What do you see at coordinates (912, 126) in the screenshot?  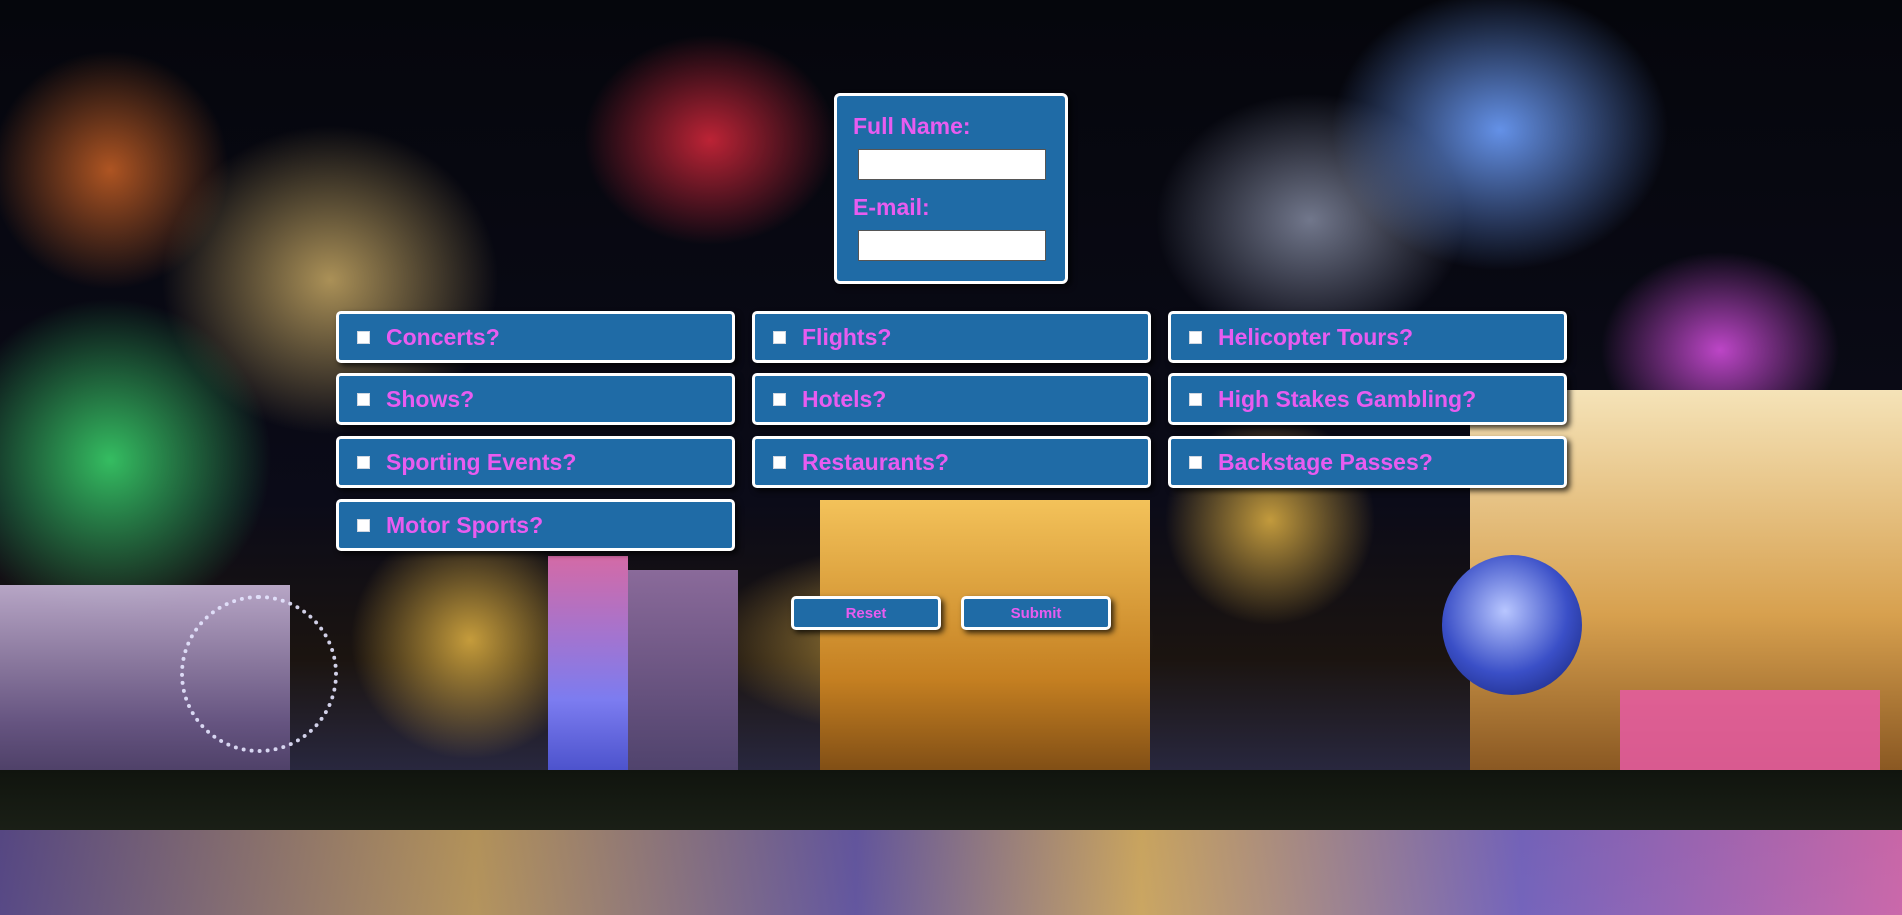 I see `full-name-label: Full Name:` at bounding box center [912, 126].